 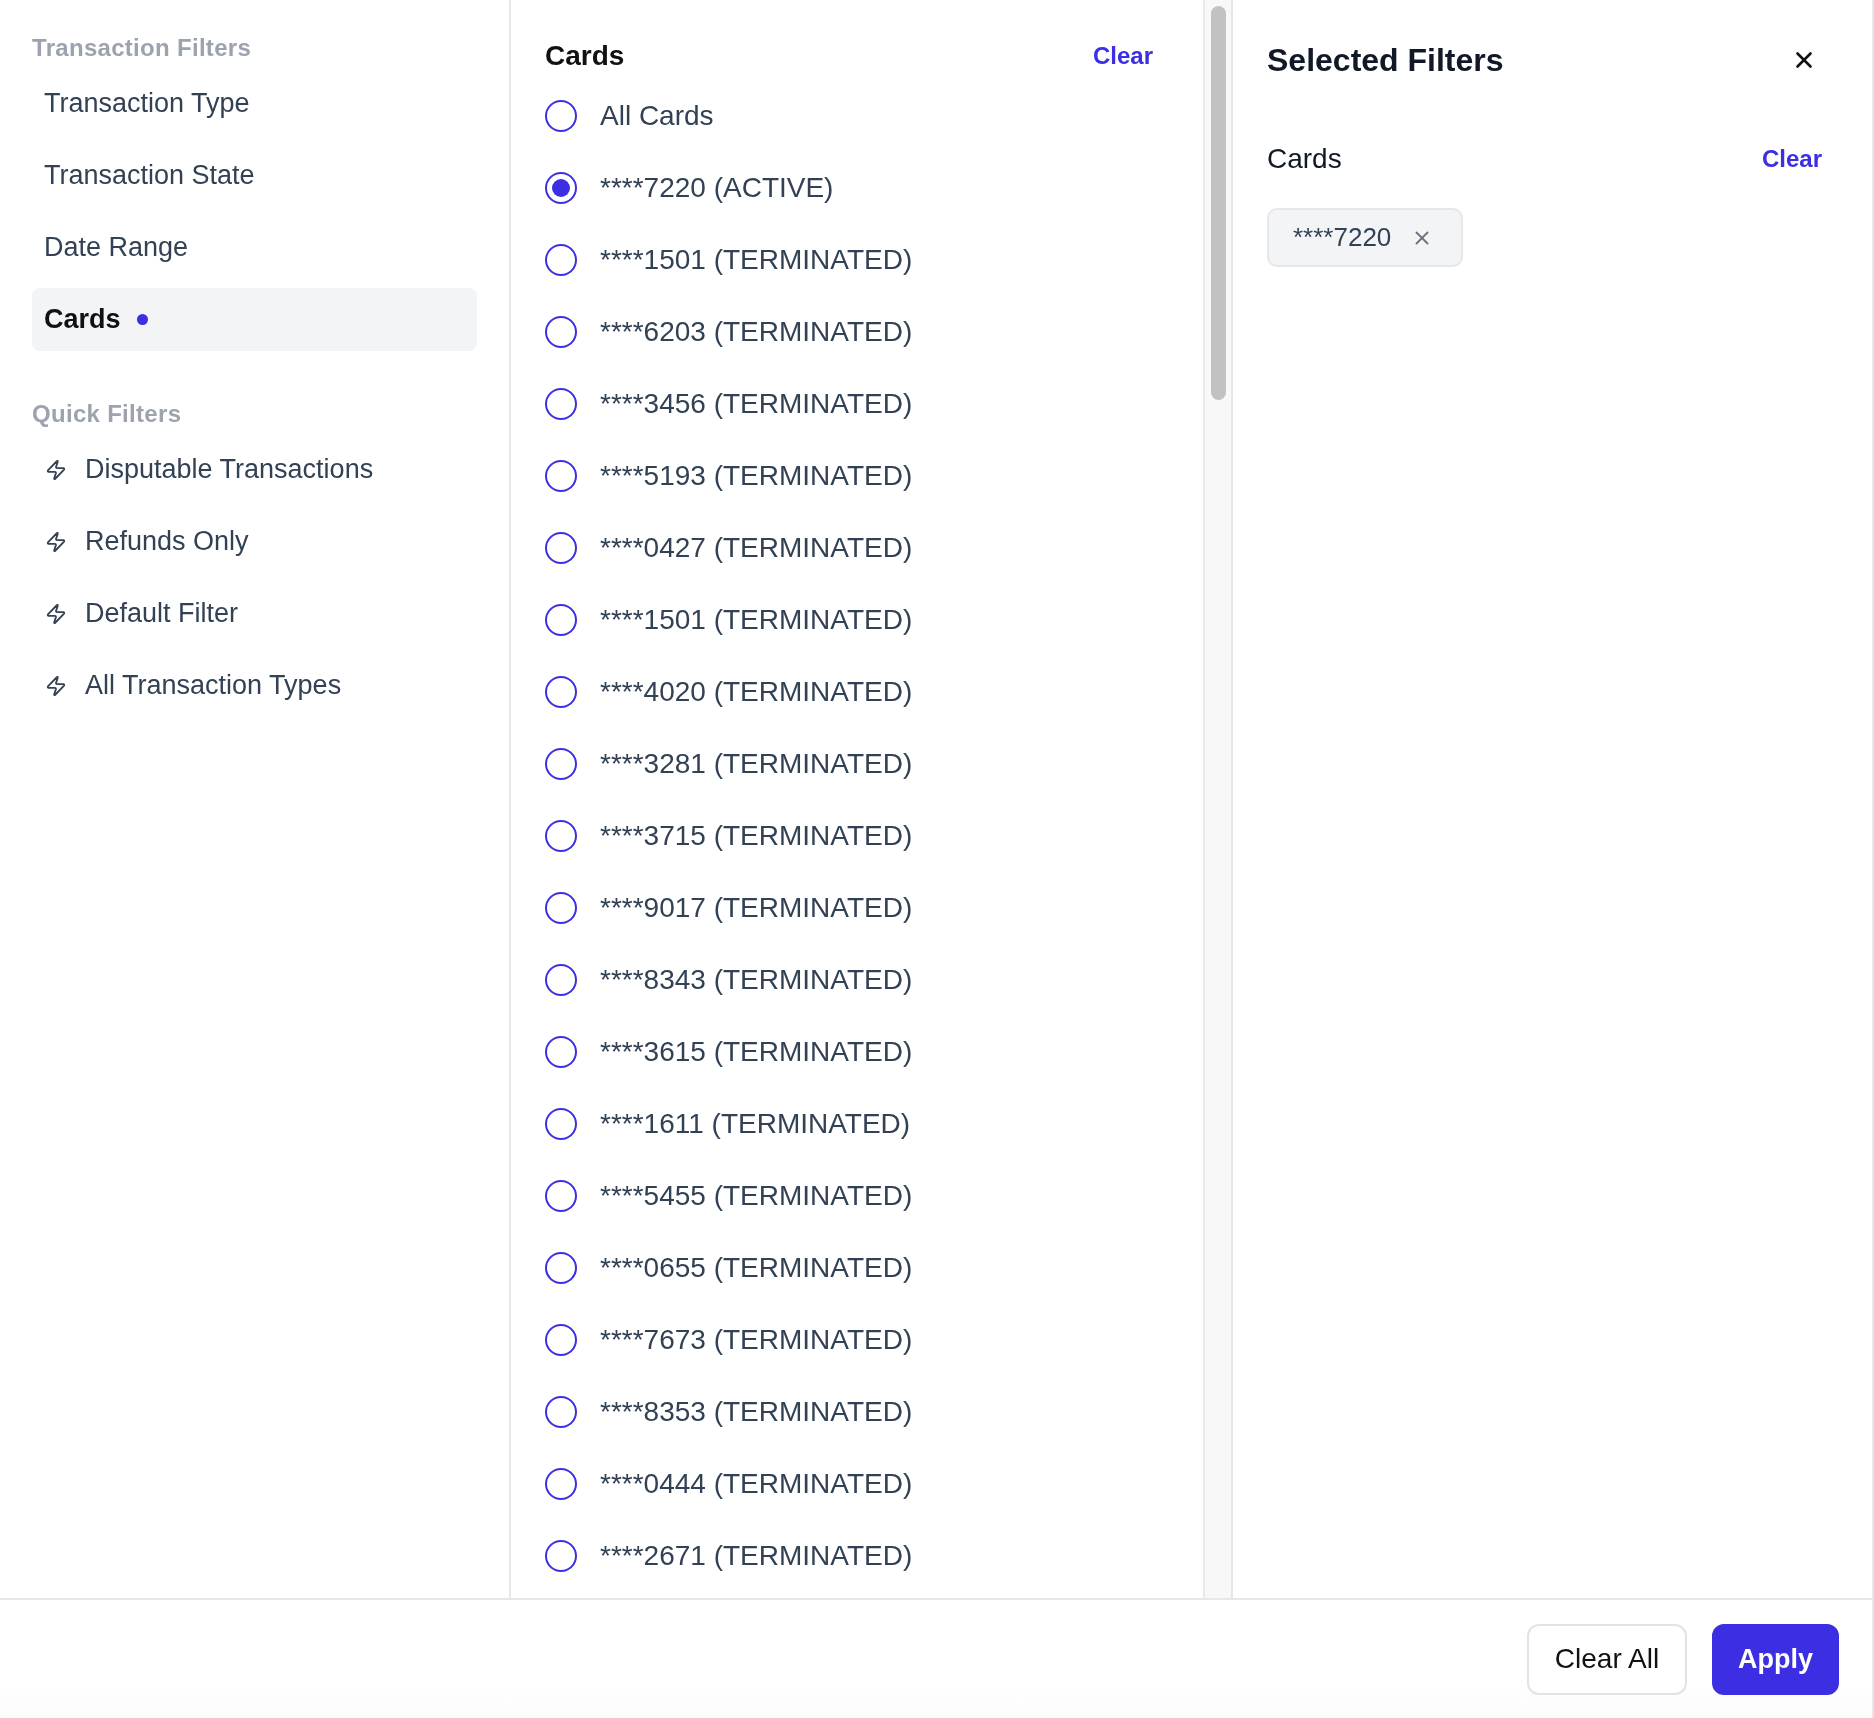 What do you see at coordinates (756, 1412) in the screenshot?
I see `option-label: ****8353 (TERMINATED)` at bounding box center [756, 1412].